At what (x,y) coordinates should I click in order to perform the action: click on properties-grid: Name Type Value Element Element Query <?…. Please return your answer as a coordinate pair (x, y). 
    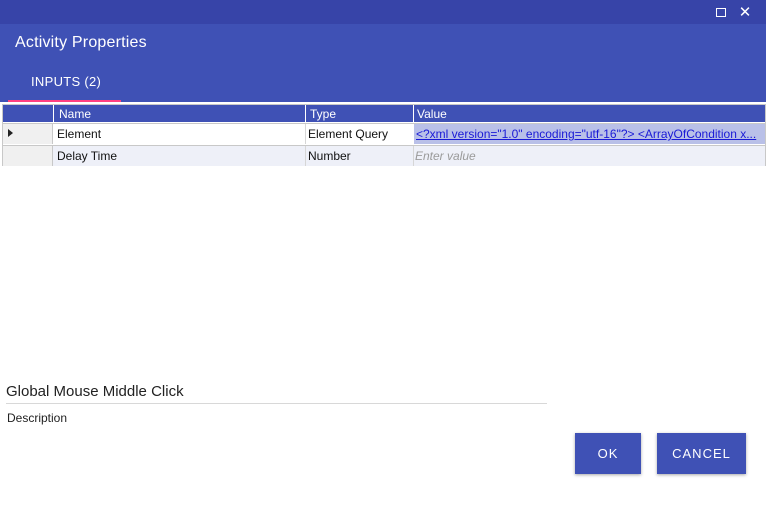
    Looking at the image, I should click on (384, 135).